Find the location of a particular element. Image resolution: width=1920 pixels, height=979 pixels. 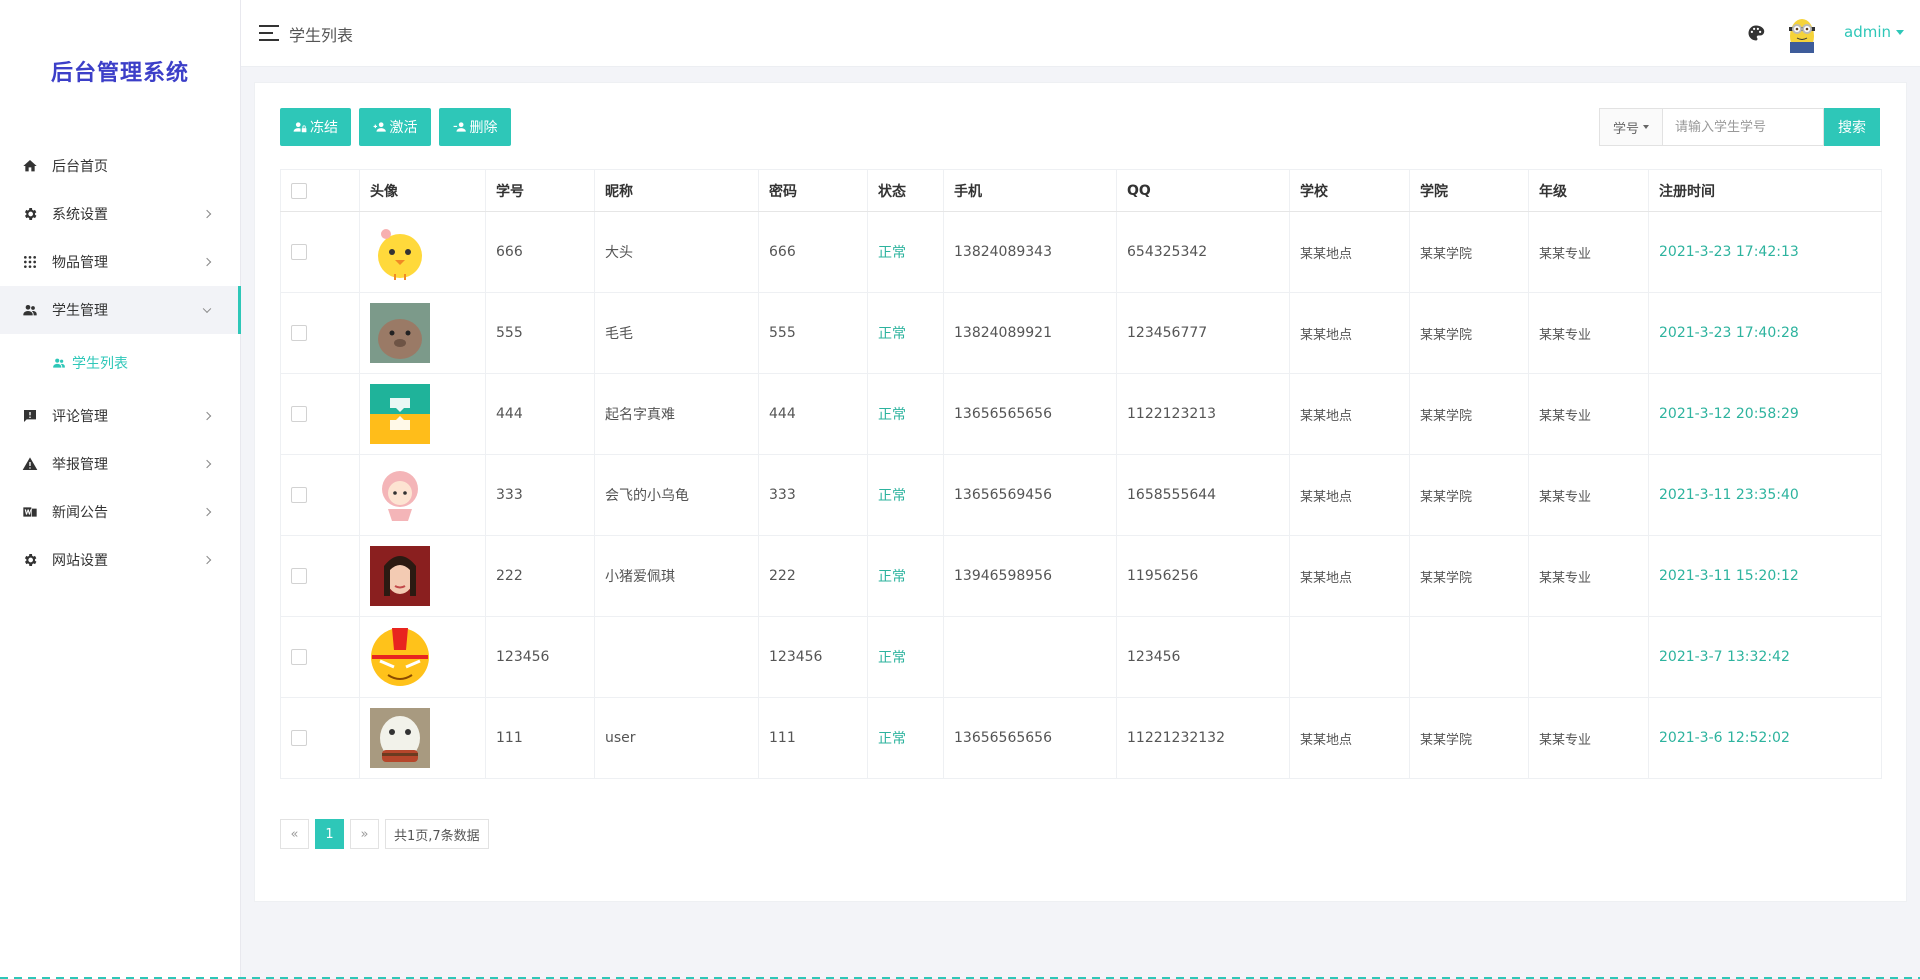

student-phone: 13824089343 is located at coordinates (1030, 252).